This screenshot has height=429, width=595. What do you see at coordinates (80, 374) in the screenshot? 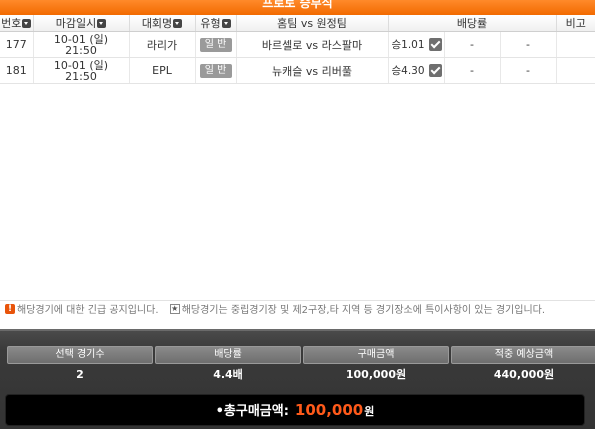
I see `selected-count-value: 2` at bounding box center [80, 374].